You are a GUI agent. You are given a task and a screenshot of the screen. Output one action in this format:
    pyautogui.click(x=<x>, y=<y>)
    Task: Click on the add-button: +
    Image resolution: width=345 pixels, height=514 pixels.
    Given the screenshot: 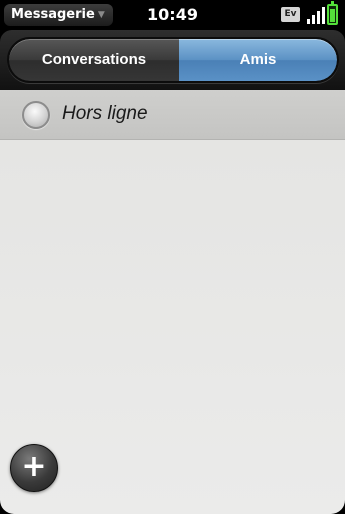 What is the action you would take?
    pyautogui.click(x=34, y=468)
    